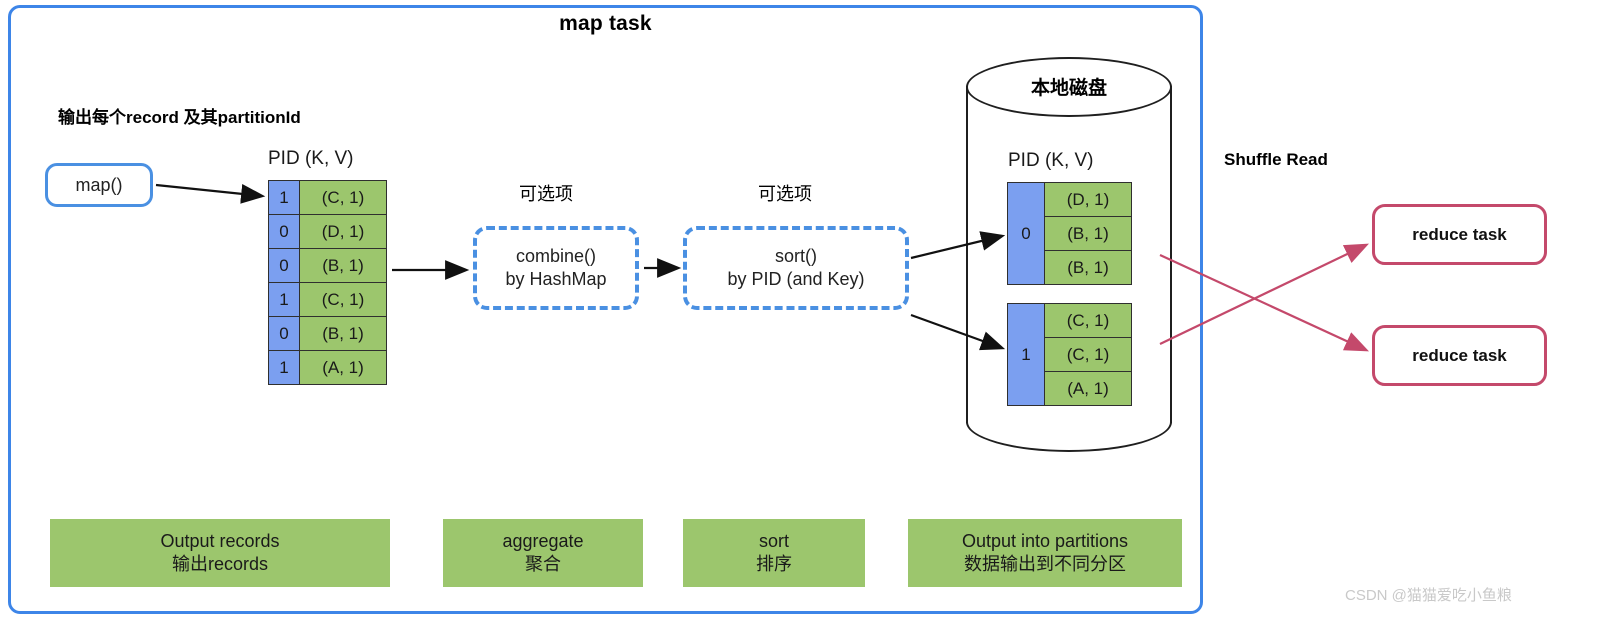 The height and width of the screenshot is (624, 1604). Describe the element at coordinates (343, 367) in the screenshot. I see `record-kv-cell: (A, 1)` at that location.